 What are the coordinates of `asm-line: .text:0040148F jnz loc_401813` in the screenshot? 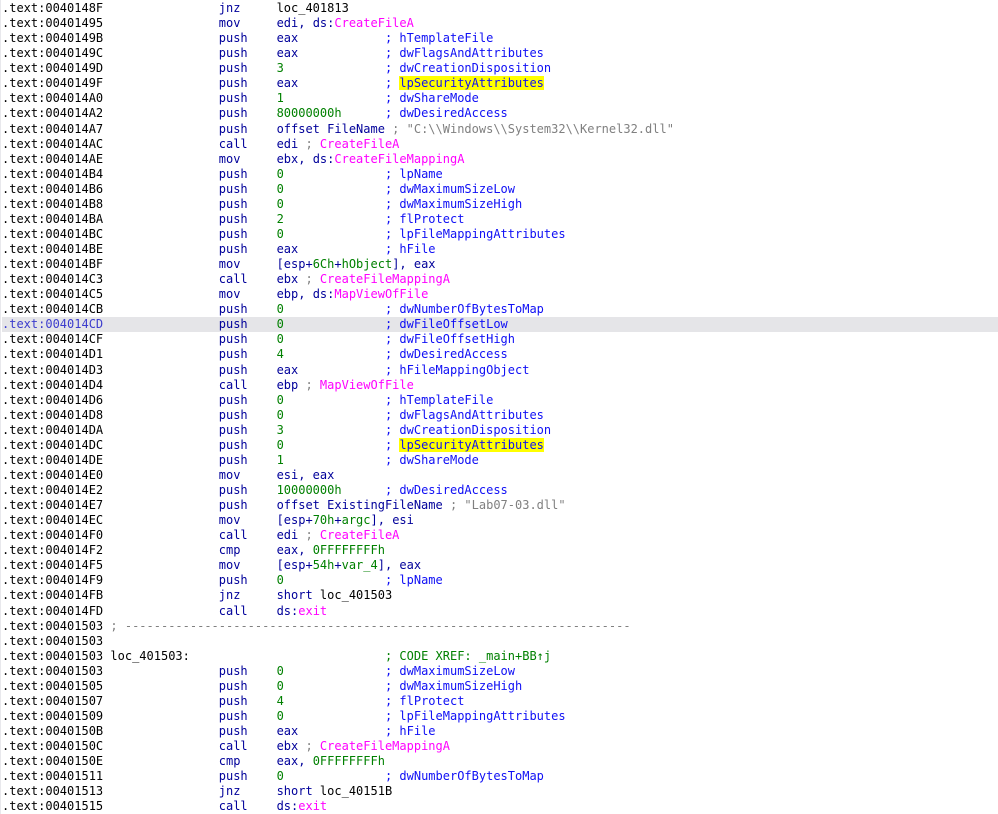 It's located at (500, 8).